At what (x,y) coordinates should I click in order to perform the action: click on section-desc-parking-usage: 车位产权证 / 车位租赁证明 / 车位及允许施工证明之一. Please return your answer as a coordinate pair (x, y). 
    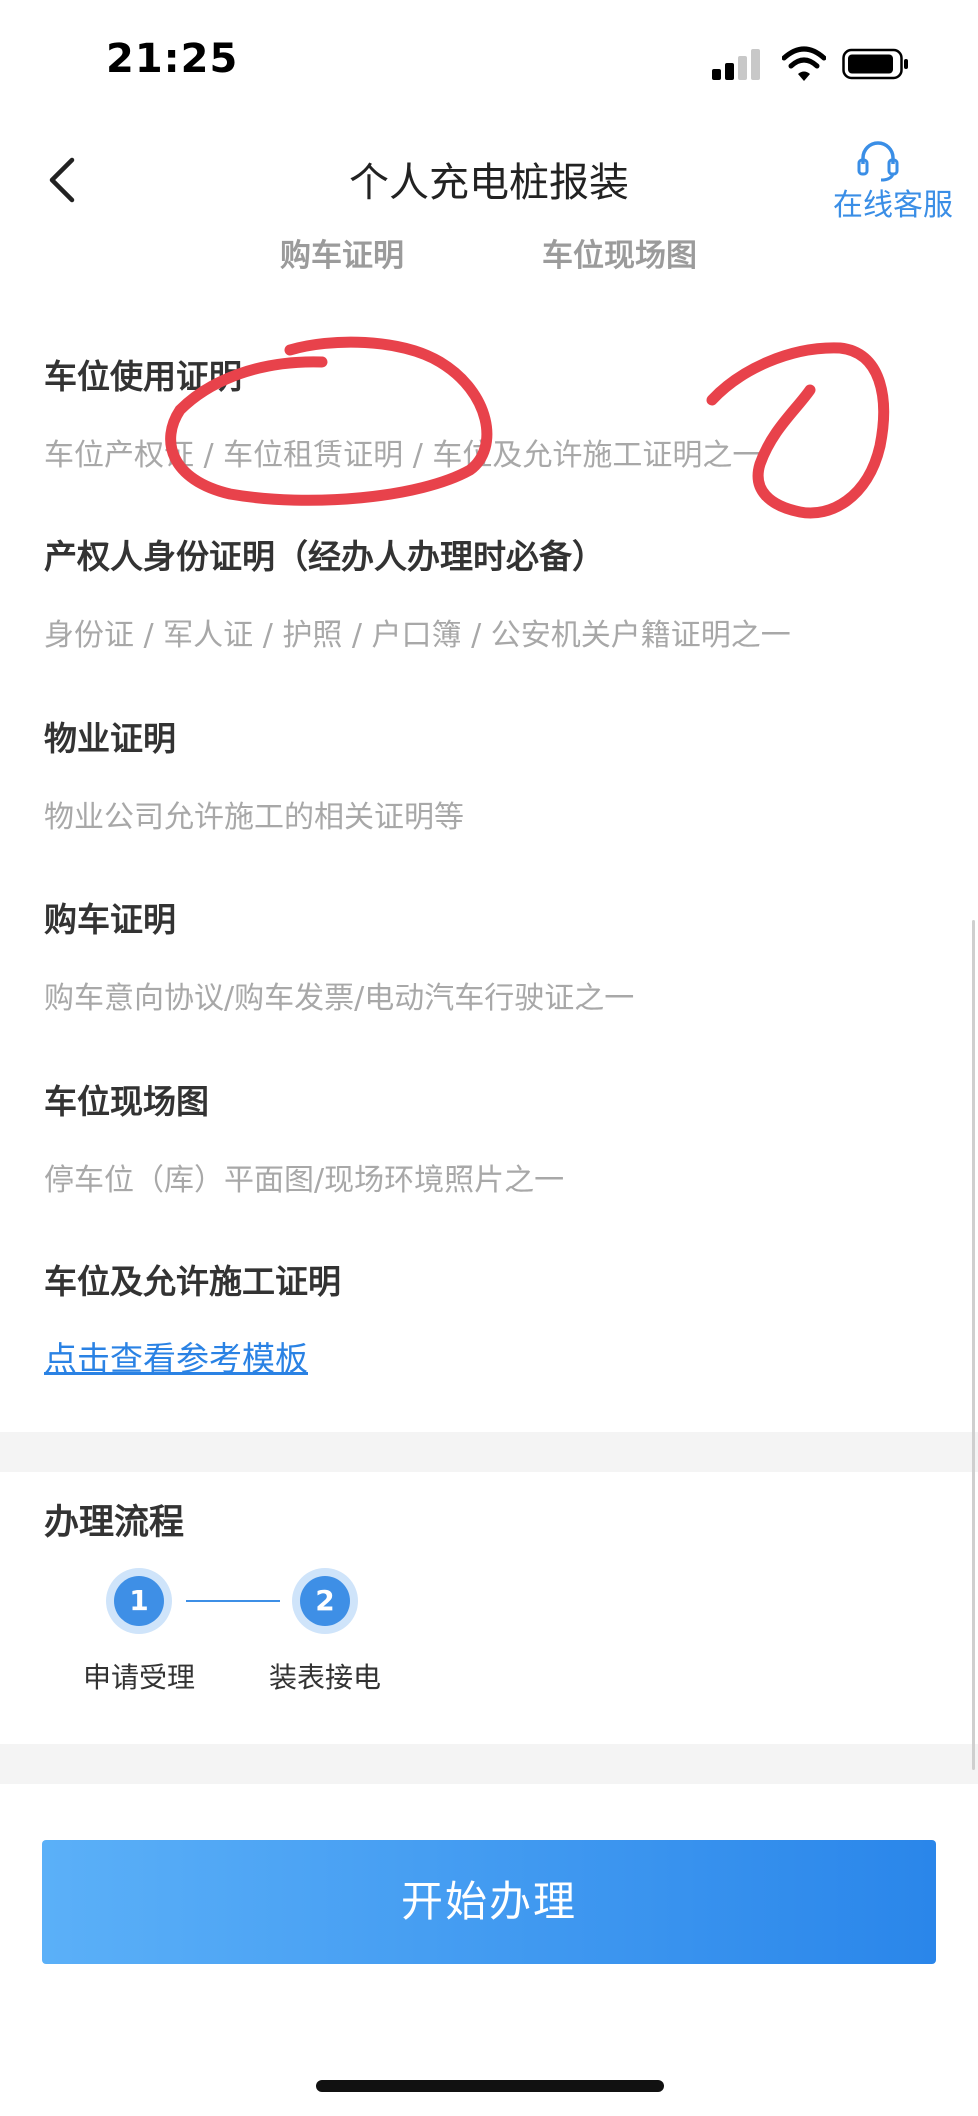
    Looking at the image, I should click on (403, 455).